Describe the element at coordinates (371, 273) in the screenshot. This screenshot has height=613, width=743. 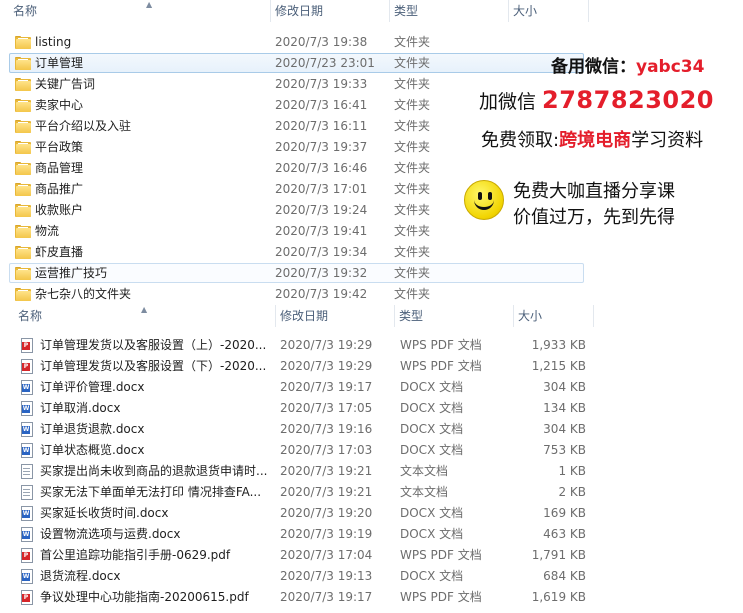
I see `folder-row: 运营推广技巧 2020/7/3 19:32 文件夹` at that location.